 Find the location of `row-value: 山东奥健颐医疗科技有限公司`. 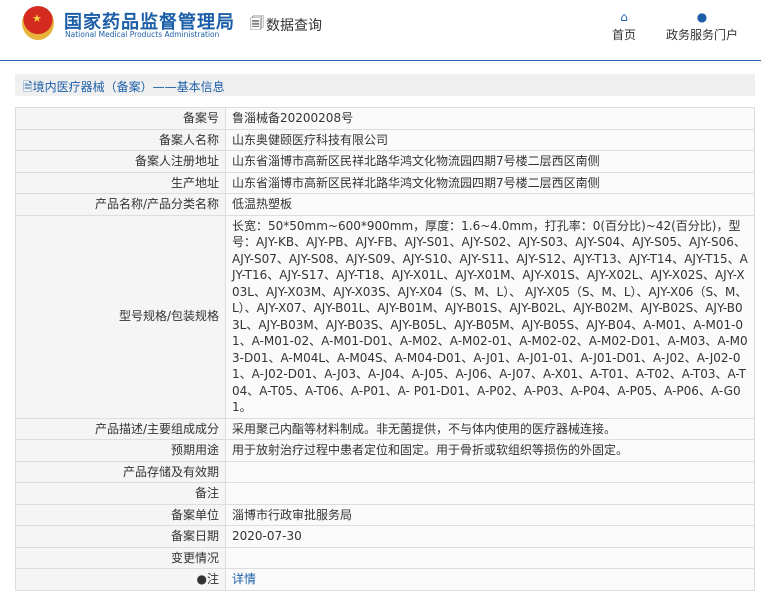

row-value: 山东奥健颐医疗科技有限公司 is located at coordinates (490, 139).